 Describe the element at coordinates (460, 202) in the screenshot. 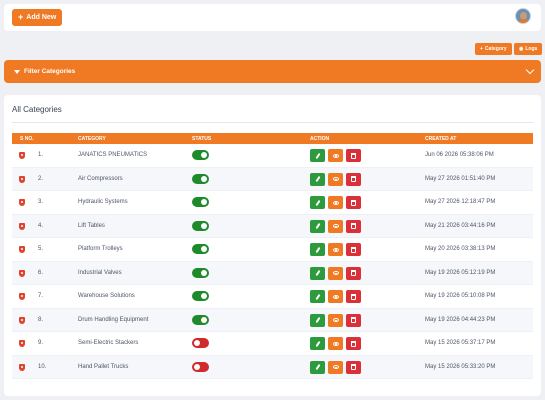

I see `row-created-at: May 27 2026 12:18:47 PM` at that location.